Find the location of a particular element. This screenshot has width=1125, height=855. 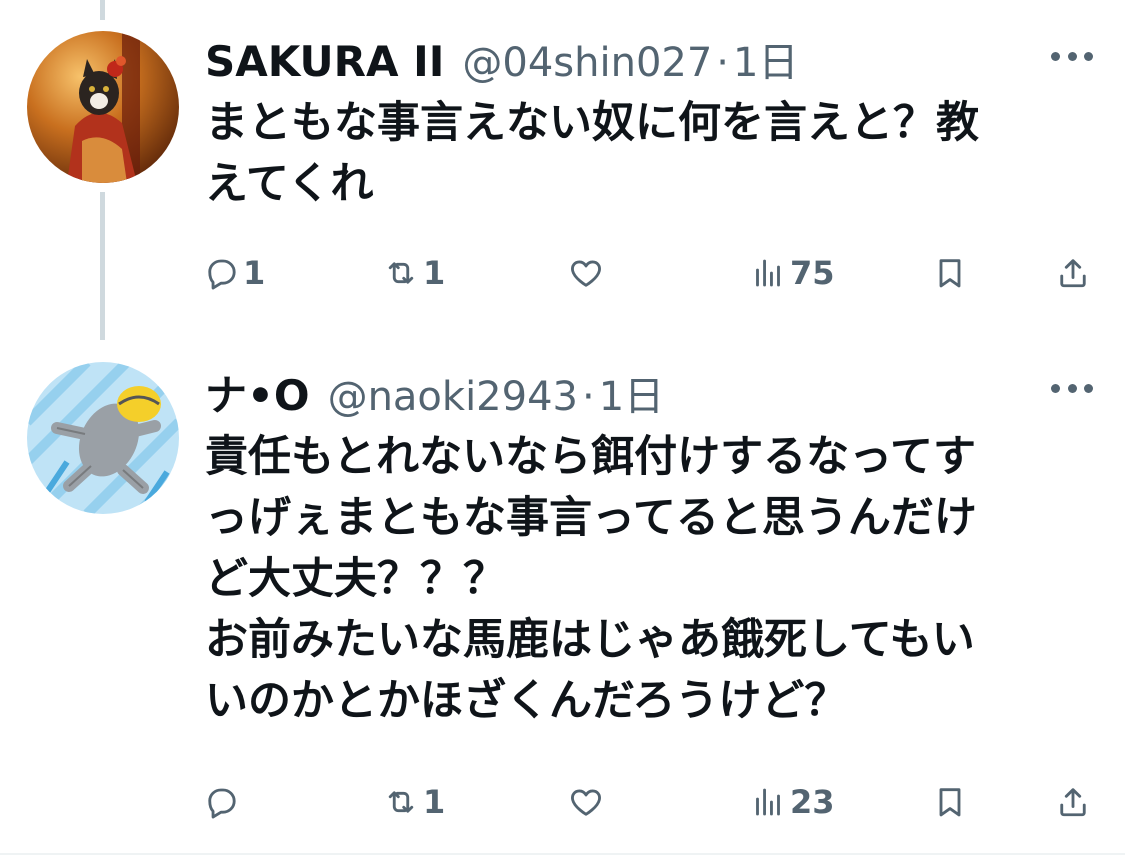

views-button: 75 is located at coordinates (792, 273).